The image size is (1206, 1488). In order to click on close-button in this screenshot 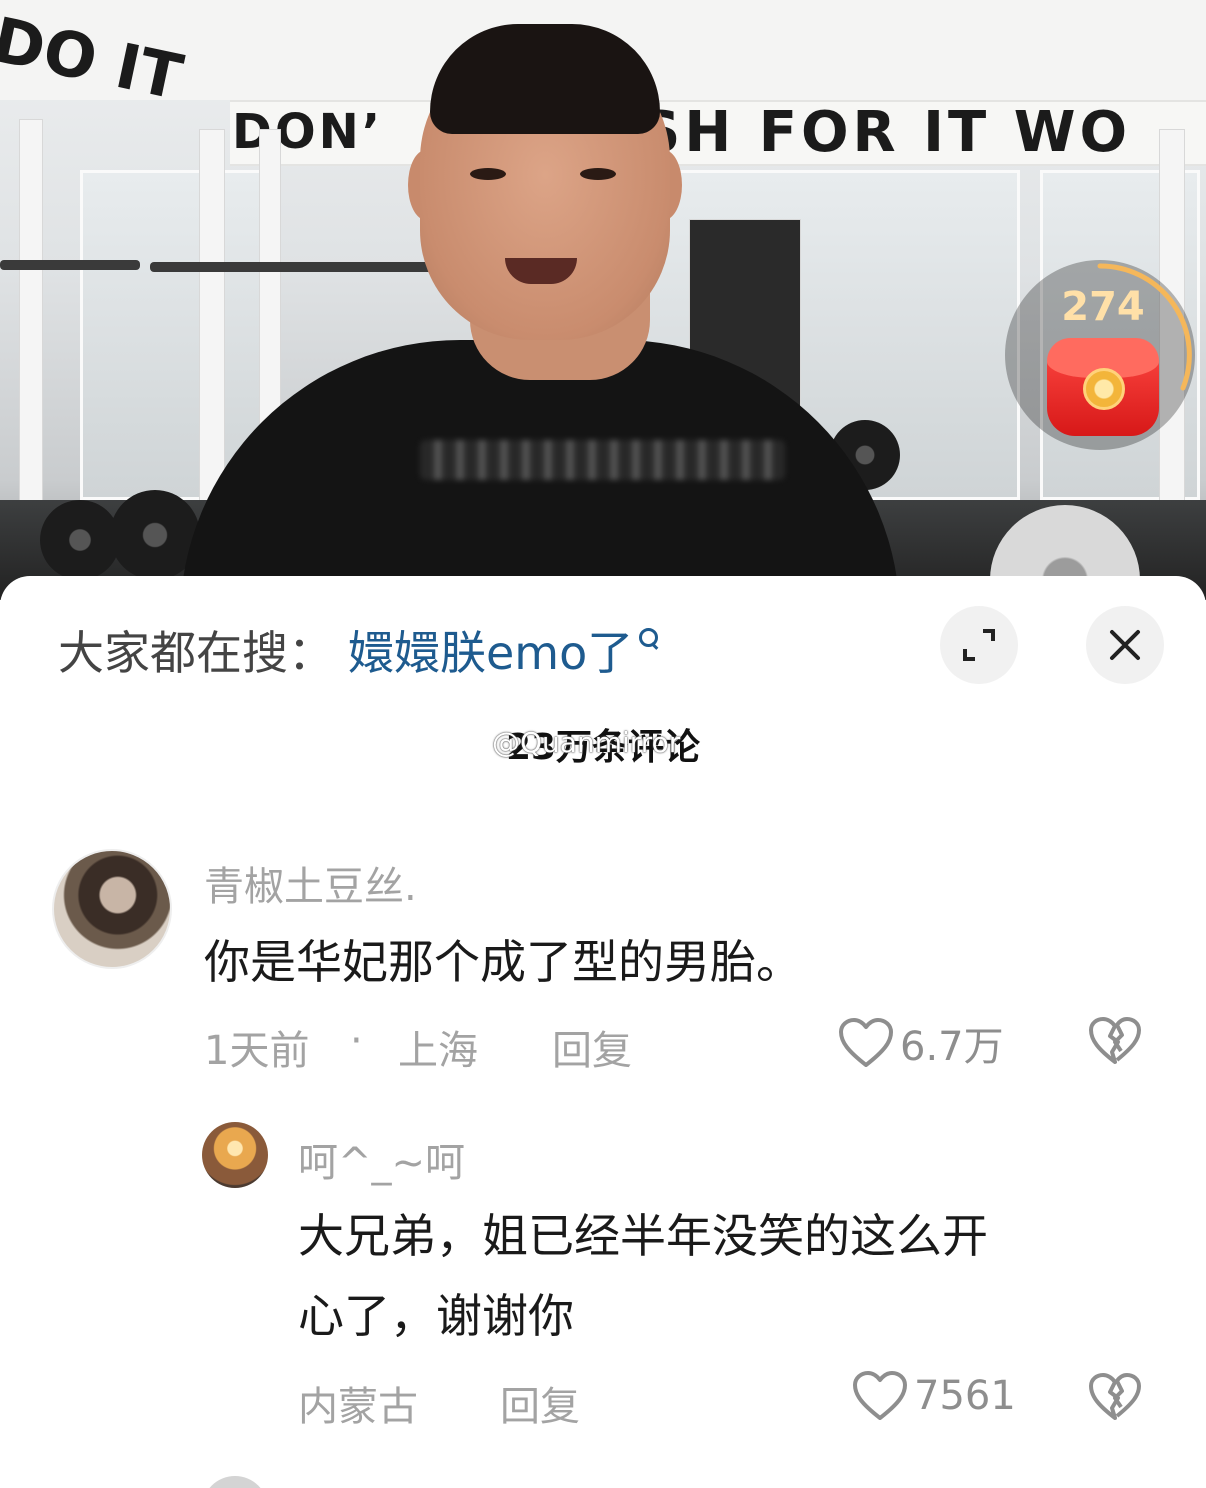, I will do `click(1125, 645)`.